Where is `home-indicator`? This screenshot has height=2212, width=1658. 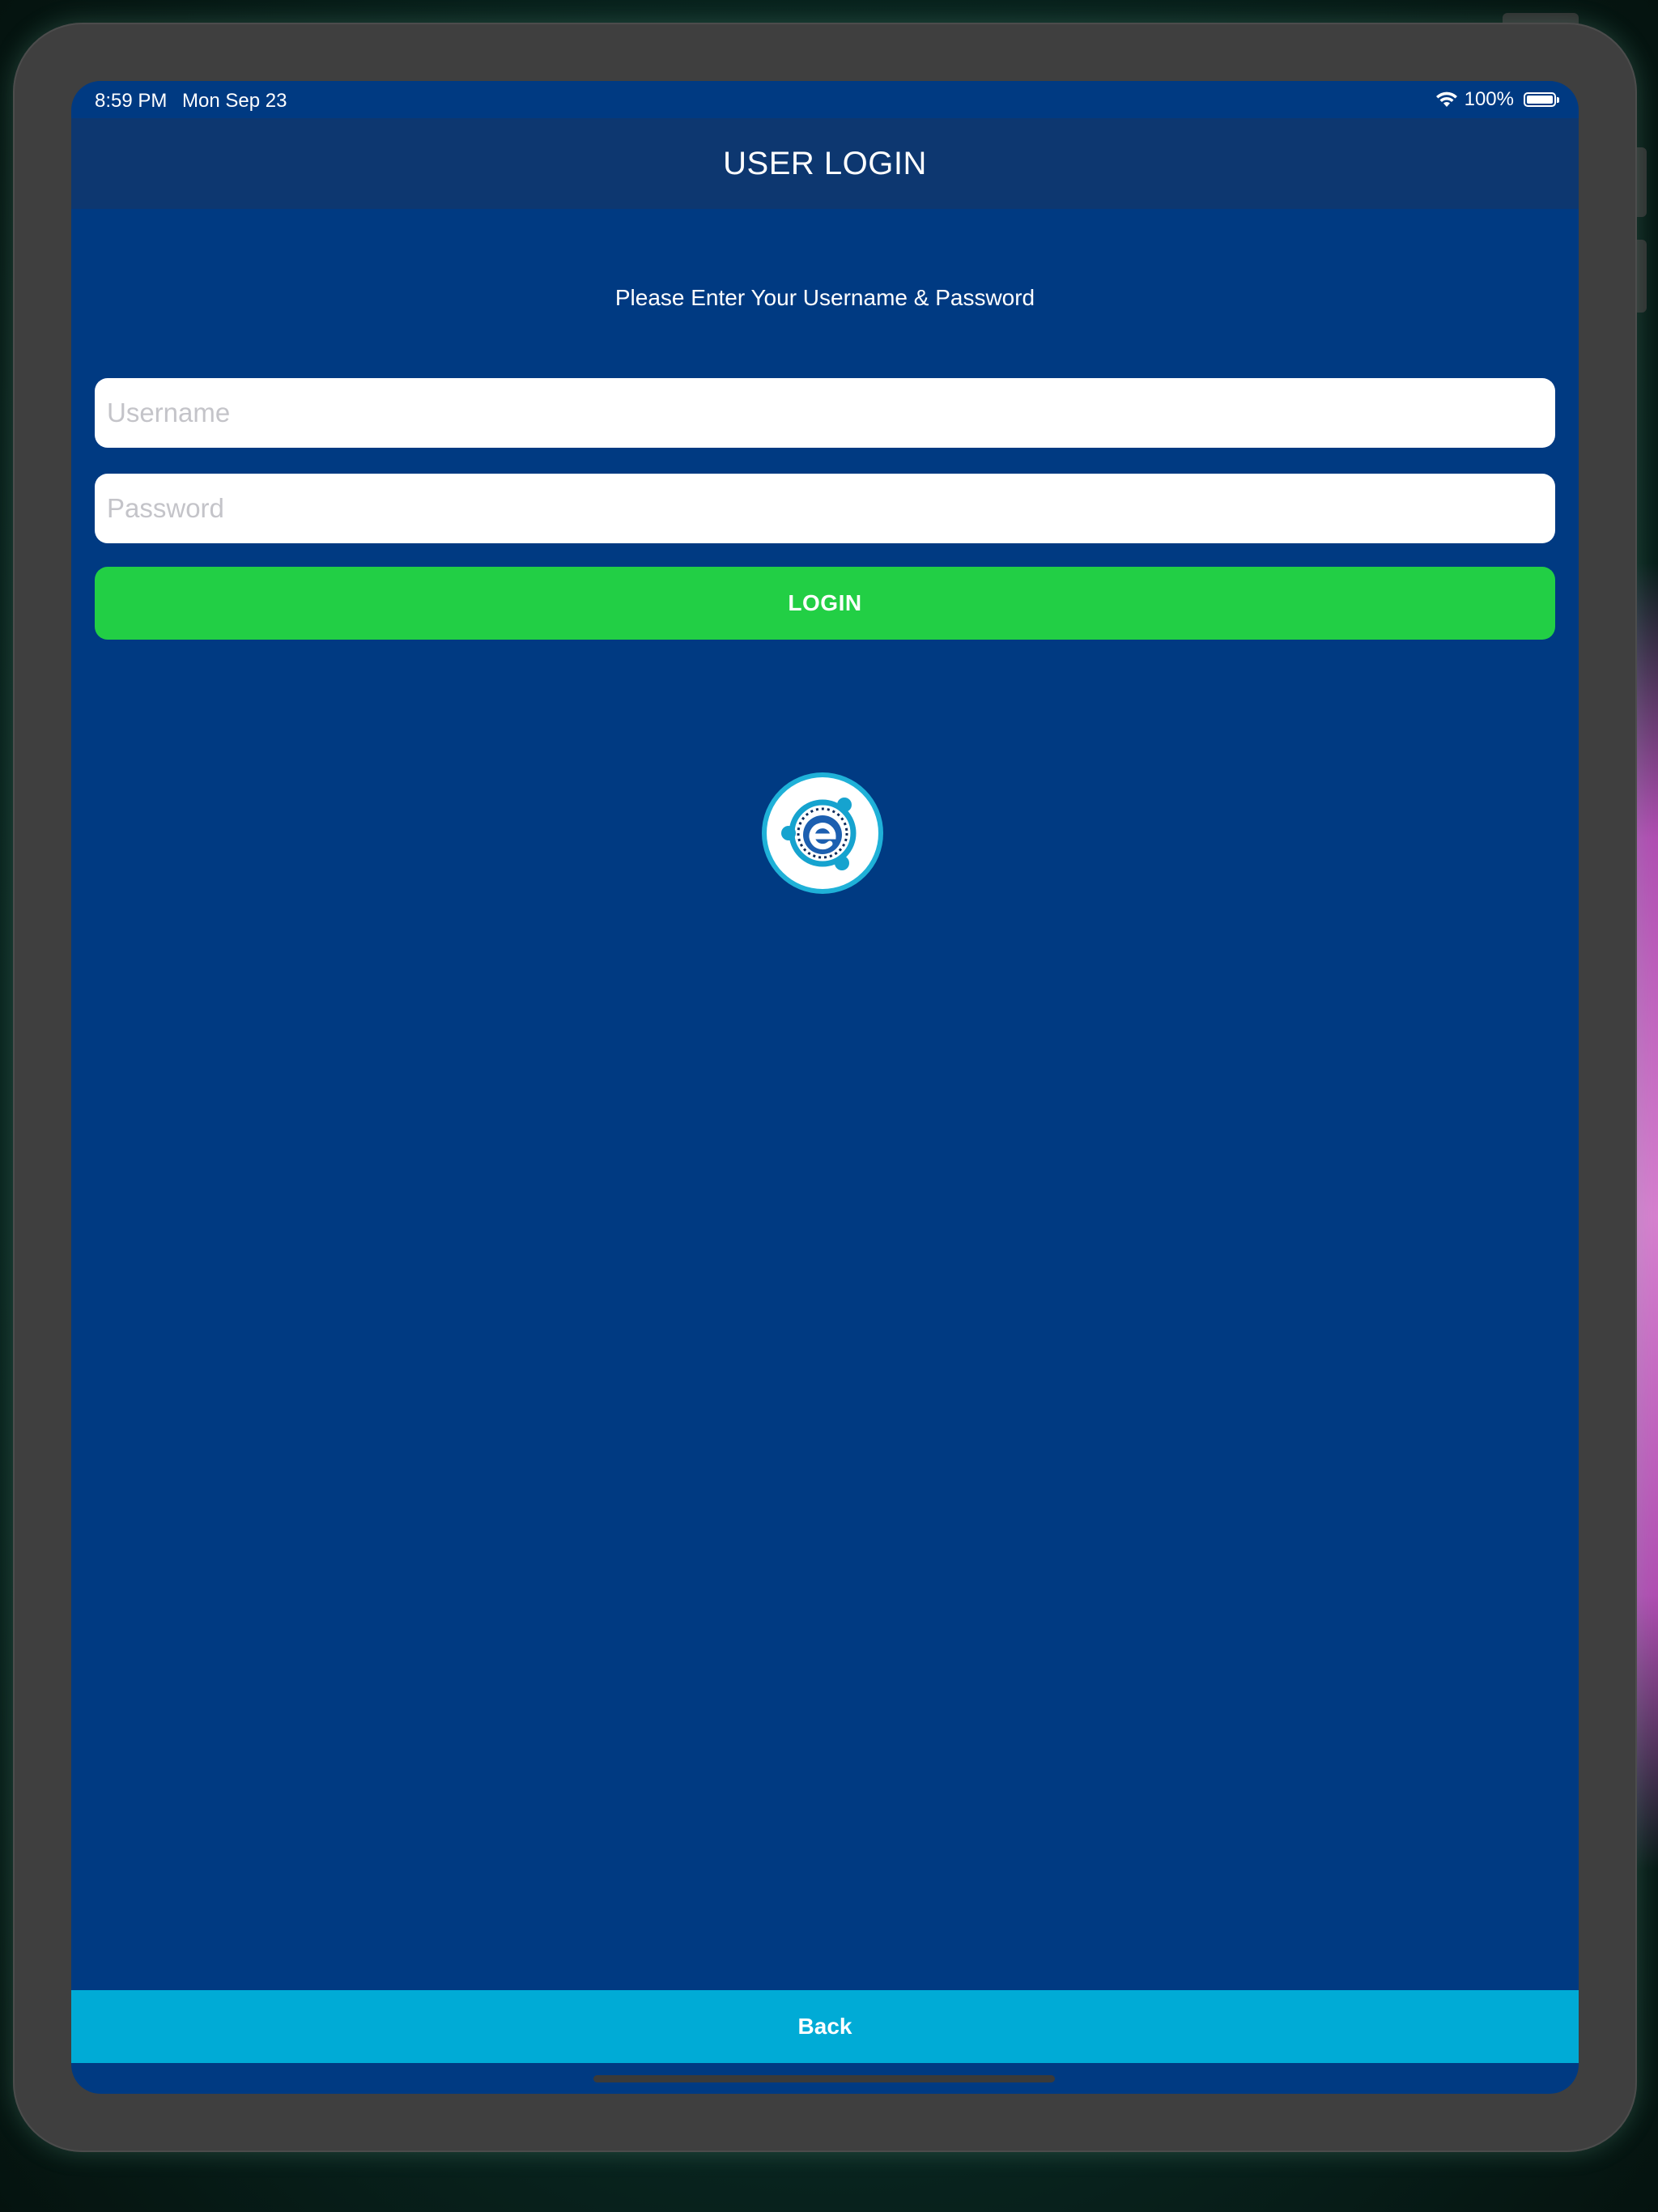 home-indicator is located at coordinates (824, 2079).